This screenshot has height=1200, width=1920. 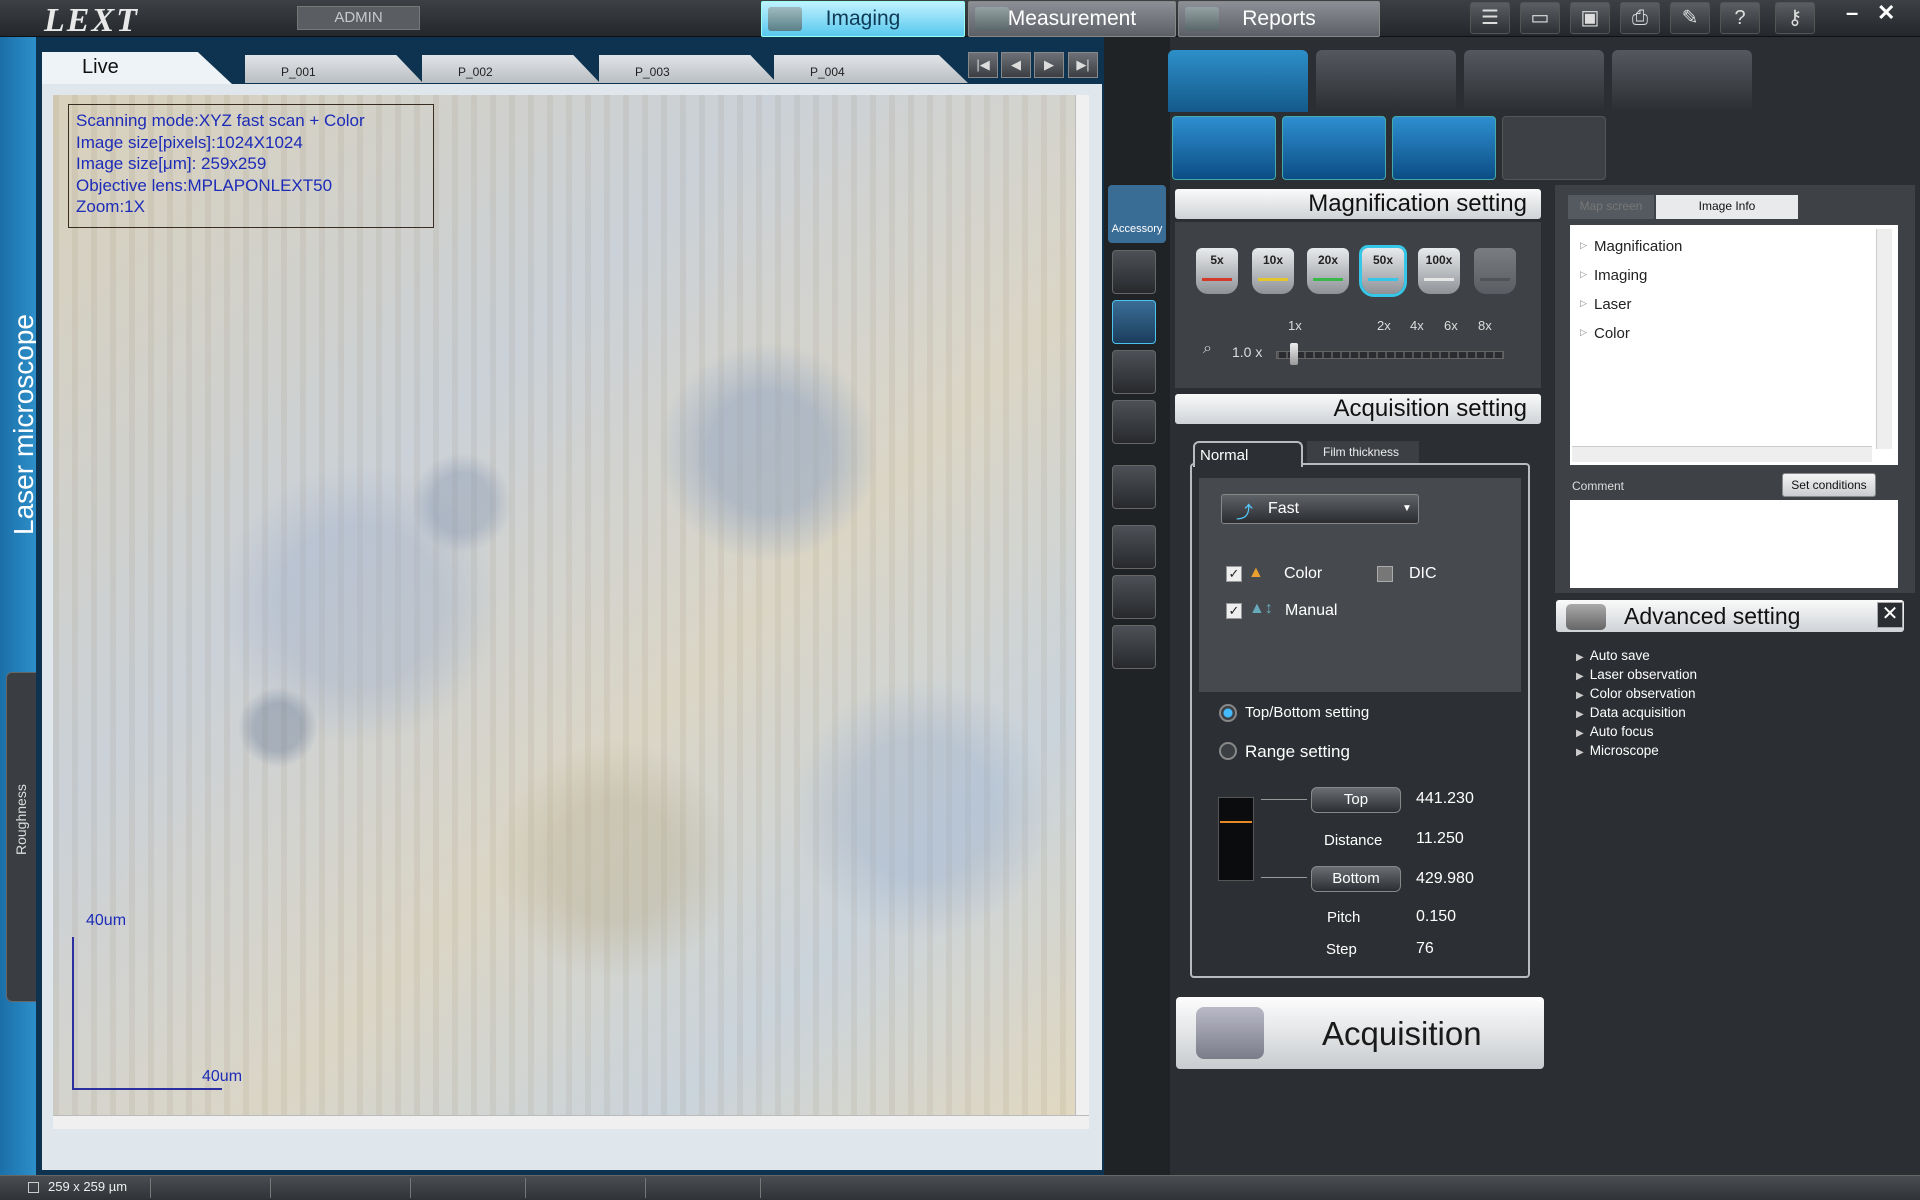 I want to click on 3d-height-tool-icon, so click(x=1134, y=422).